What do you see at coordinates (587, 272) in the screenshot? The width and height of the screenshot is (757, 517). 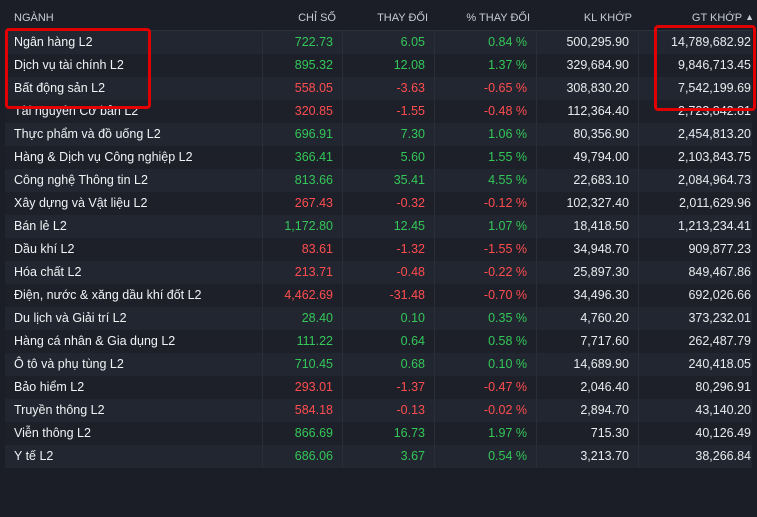 I see `cell-volume: 25,897.30` at bounding box center [587, 272].